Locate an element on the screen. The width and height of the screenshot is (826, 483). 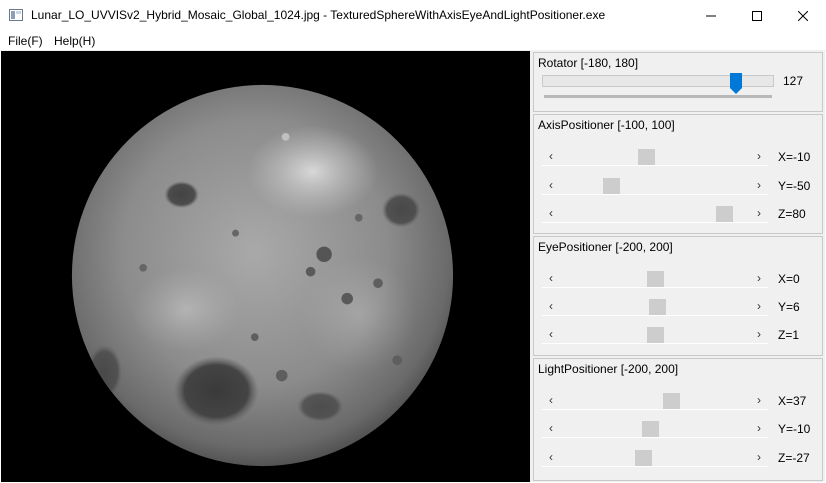
minimize-button is located at coordinates (711, 15).